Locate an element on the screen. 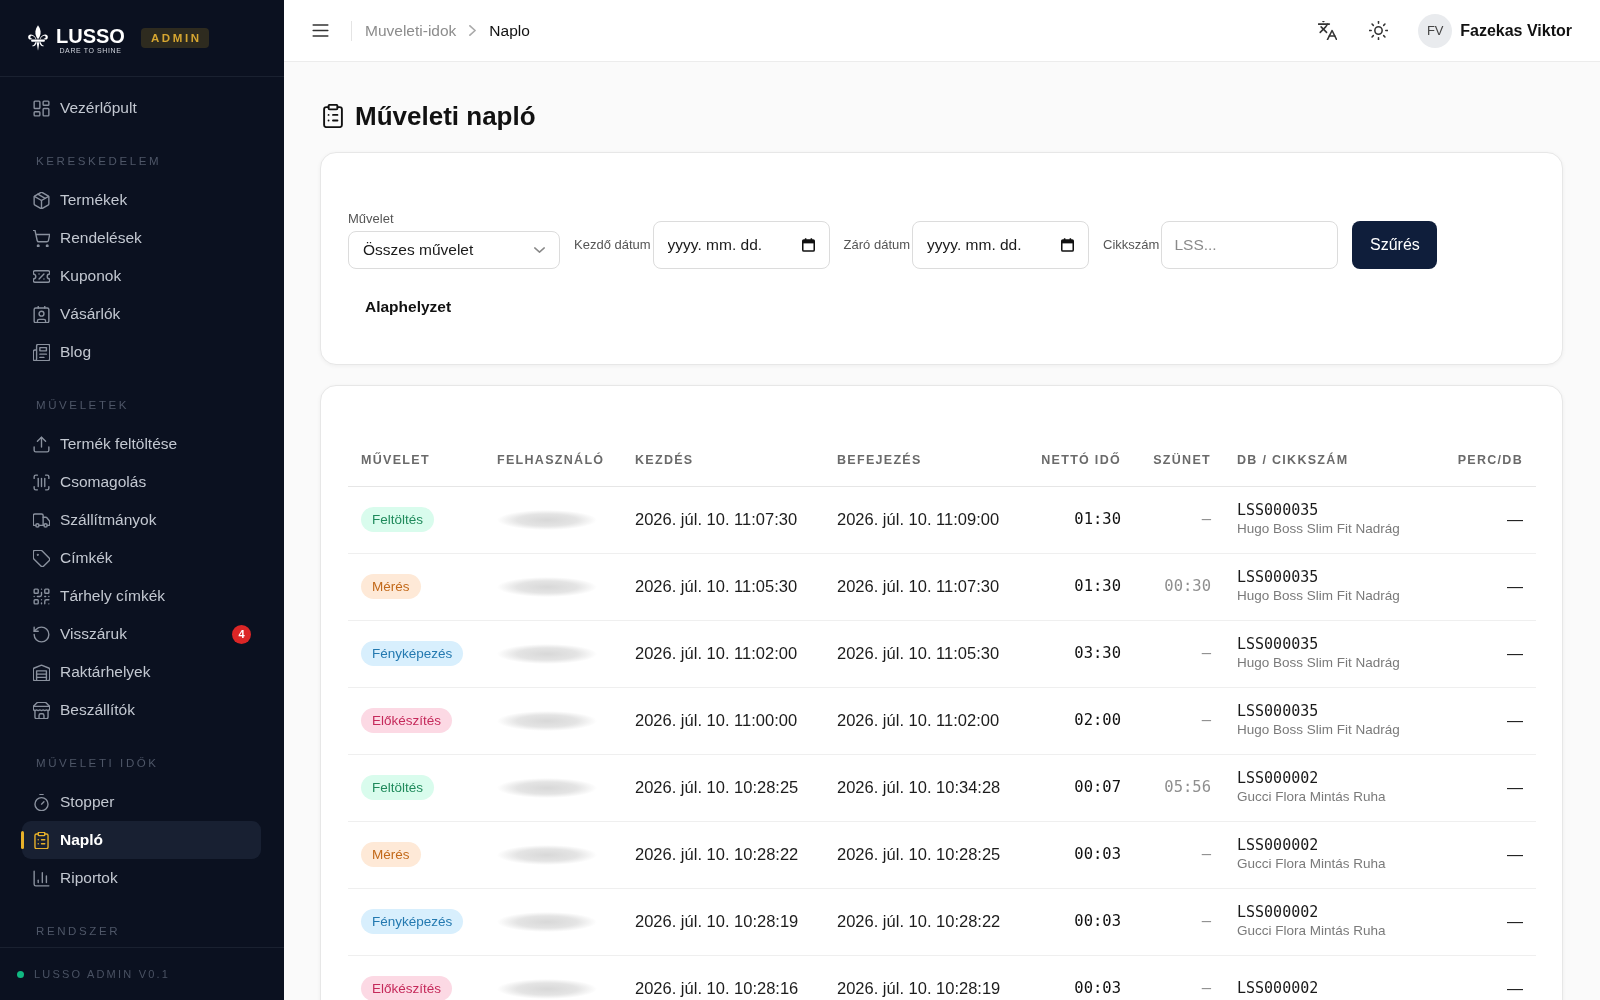 The width and height of the screenshot is (1600, 1000). sidebar-item: Szállítmányok is located at coordinates (141, 520).